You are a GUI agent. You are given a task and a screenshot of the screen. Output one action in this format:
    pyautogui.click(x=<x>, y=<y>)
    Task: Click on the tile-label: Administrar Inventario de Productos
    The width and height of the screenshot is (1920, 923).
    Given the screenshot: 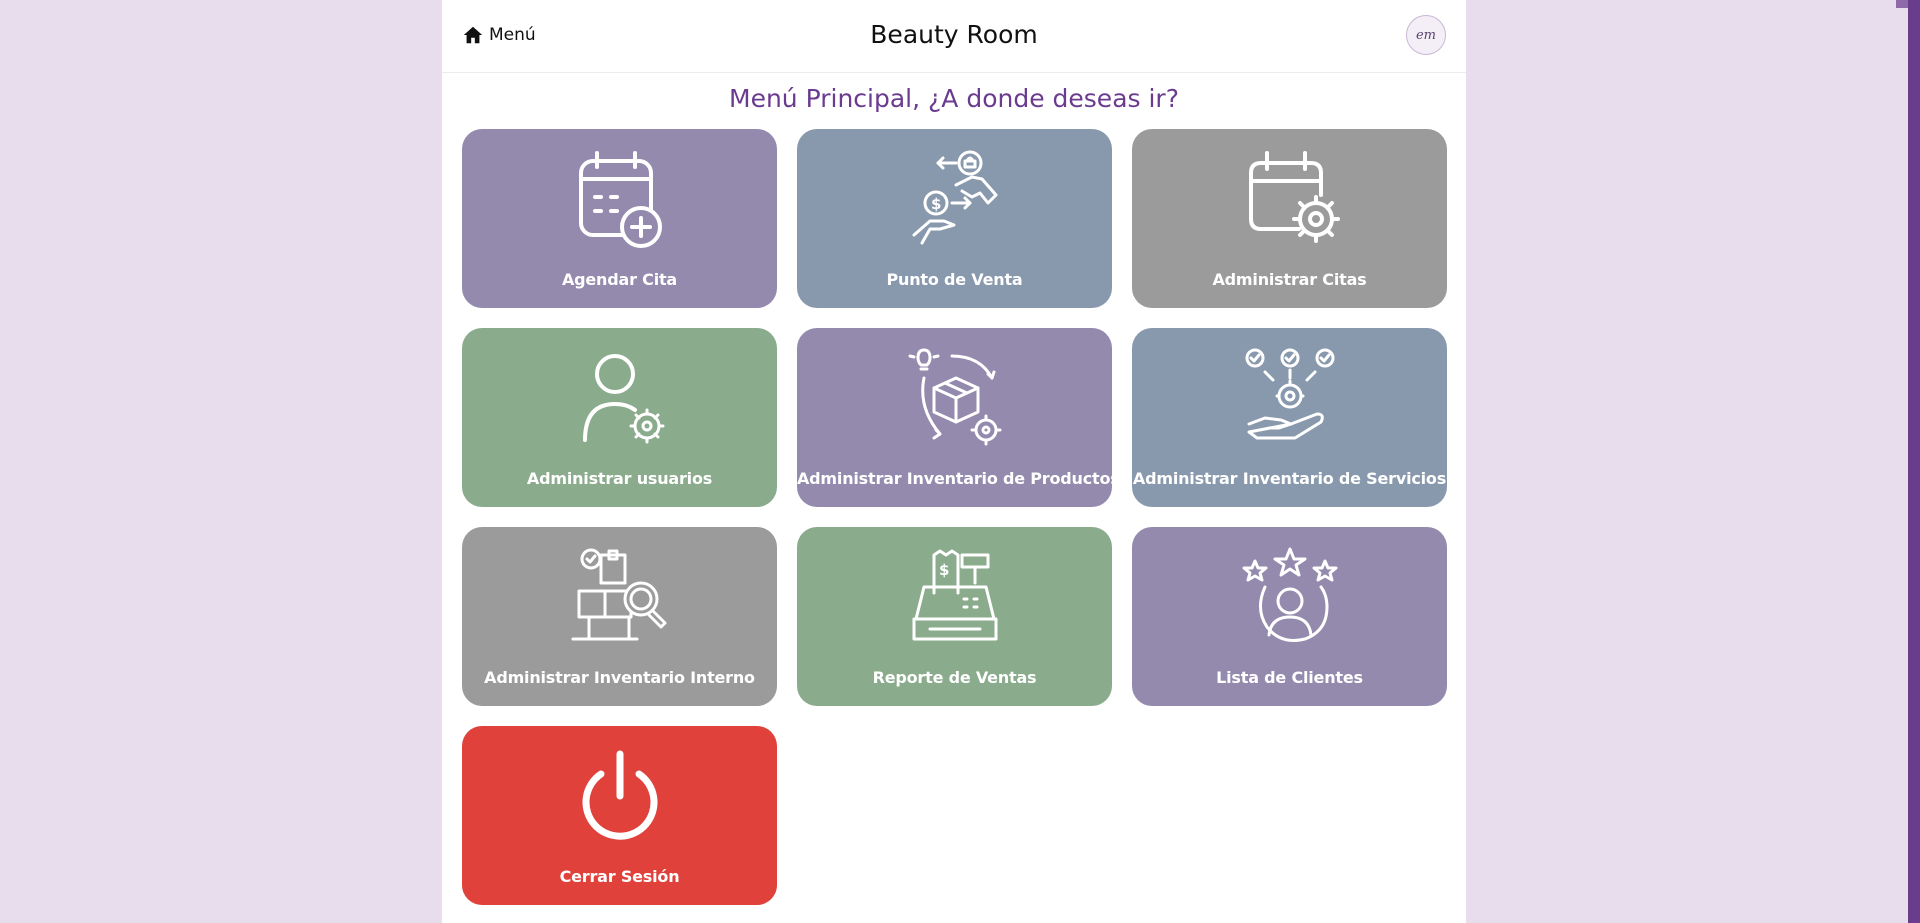 What is the action you would take?
    pyautogui.click(x=958, y=478)
    